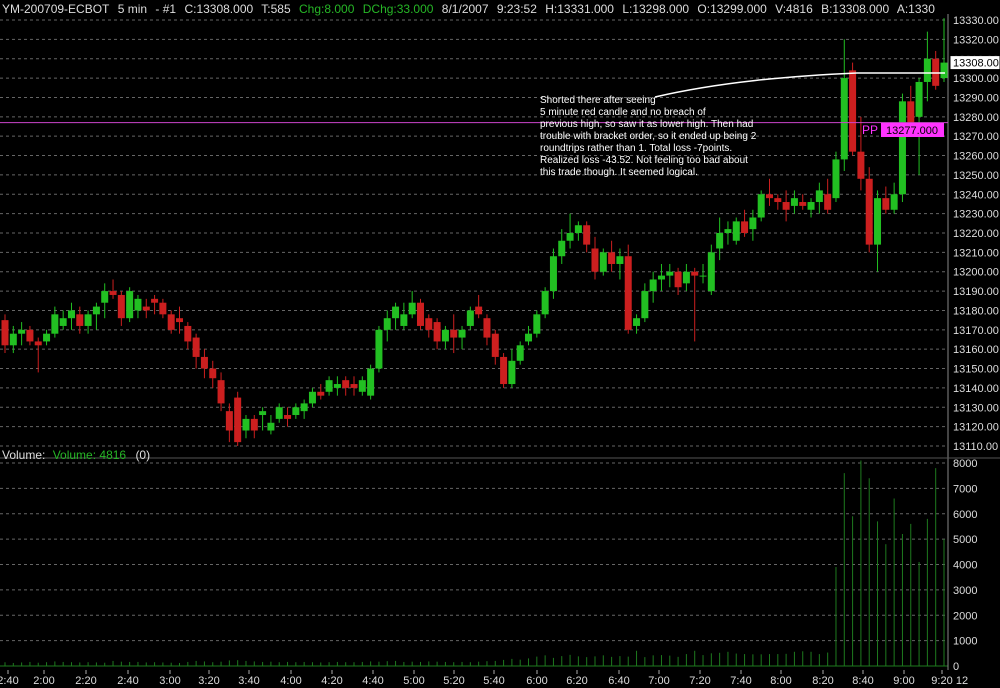 The height and width of the screenshot is (688, 1000). What do you see at coordinates (976, 370) in the screenshot?
I see `price-tick-label: 13150.00` at bounding box center [976, 370].